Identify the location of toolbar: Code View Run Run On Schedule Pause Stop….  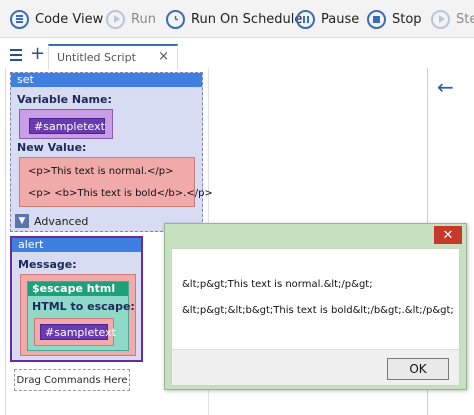
(237, 19).